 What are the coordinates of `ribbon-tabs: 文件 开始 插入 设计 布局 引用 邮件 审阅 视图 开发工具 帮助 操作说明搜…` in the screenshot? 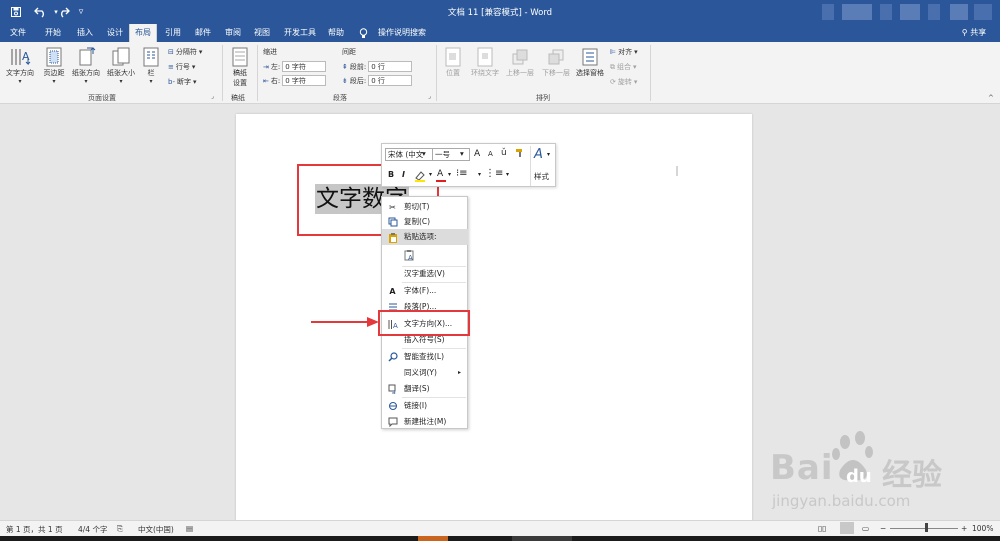 It's located at (500, 33).